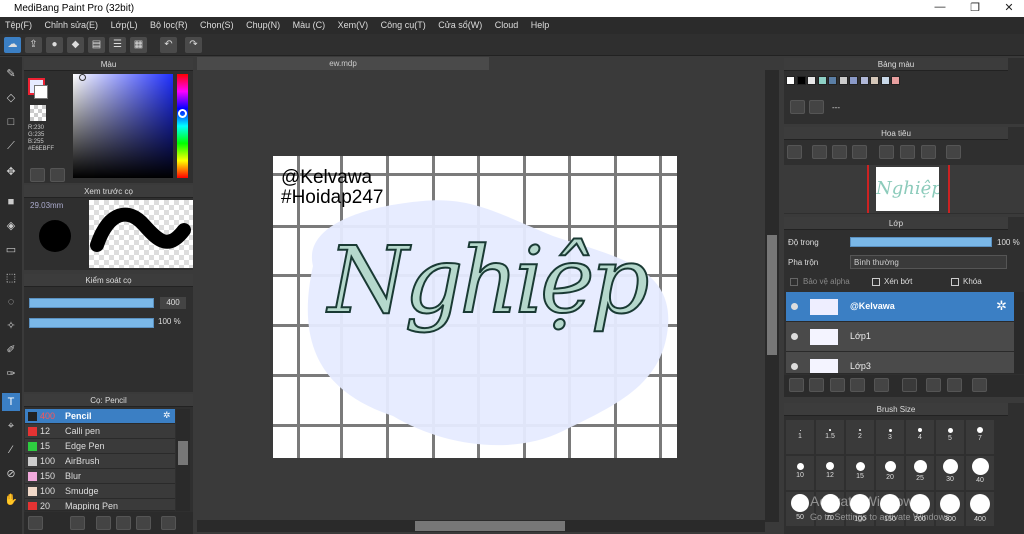  Describe the element at coordinates (217, 25) in the screenshot. I see `menu-select: Chọn(S)` at that location.